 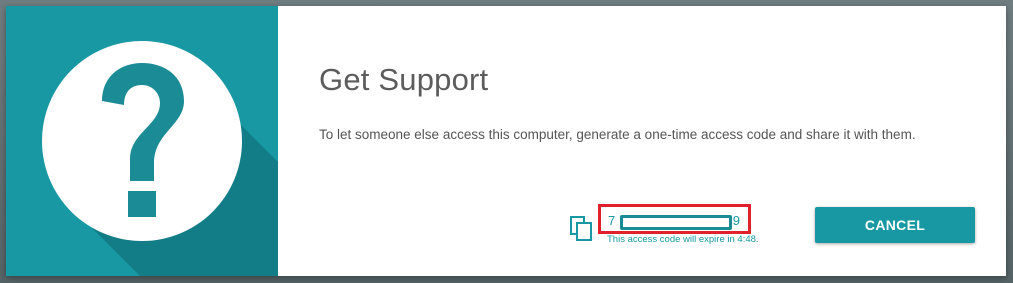 I want to click on help-question-icon, so click(x=143, y=140).